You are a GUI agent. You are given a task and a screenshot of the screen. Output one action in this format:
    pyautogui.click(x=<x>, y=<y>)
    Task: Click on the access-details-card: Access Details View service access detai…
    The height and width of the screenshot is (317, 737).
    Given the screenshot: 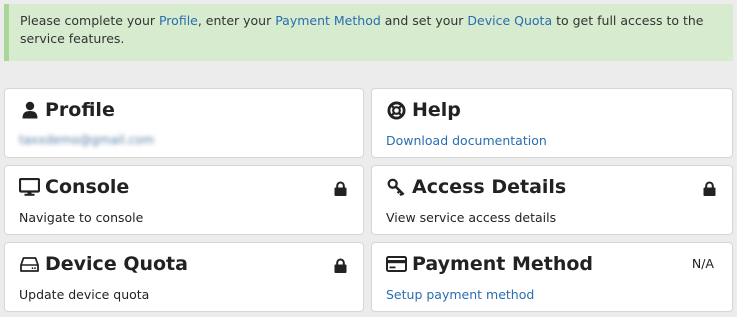 What is the action you would take?
    pyautogui.click(x=552, y=200)
    